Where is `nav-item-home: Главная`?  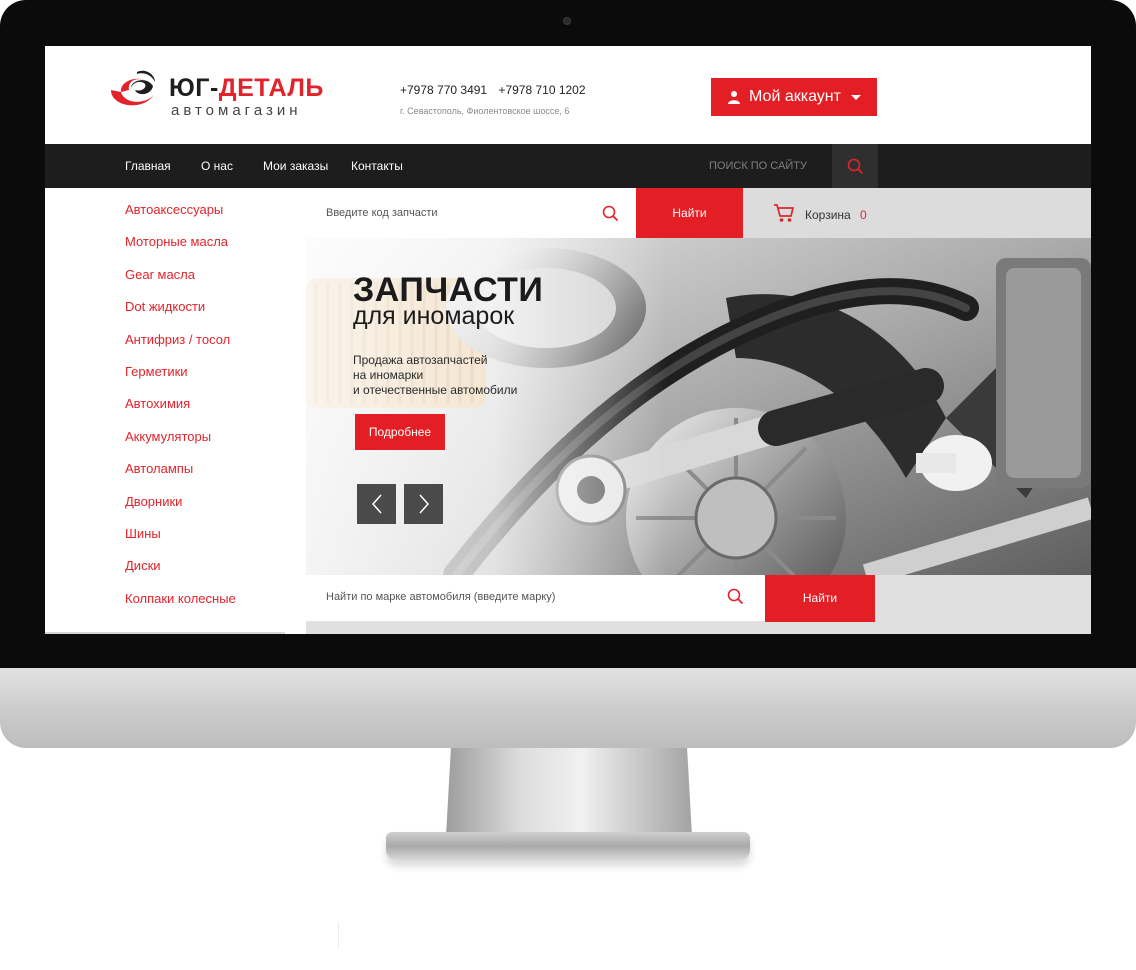
nav-item-home: Главная is located at coordinates (148, 166).